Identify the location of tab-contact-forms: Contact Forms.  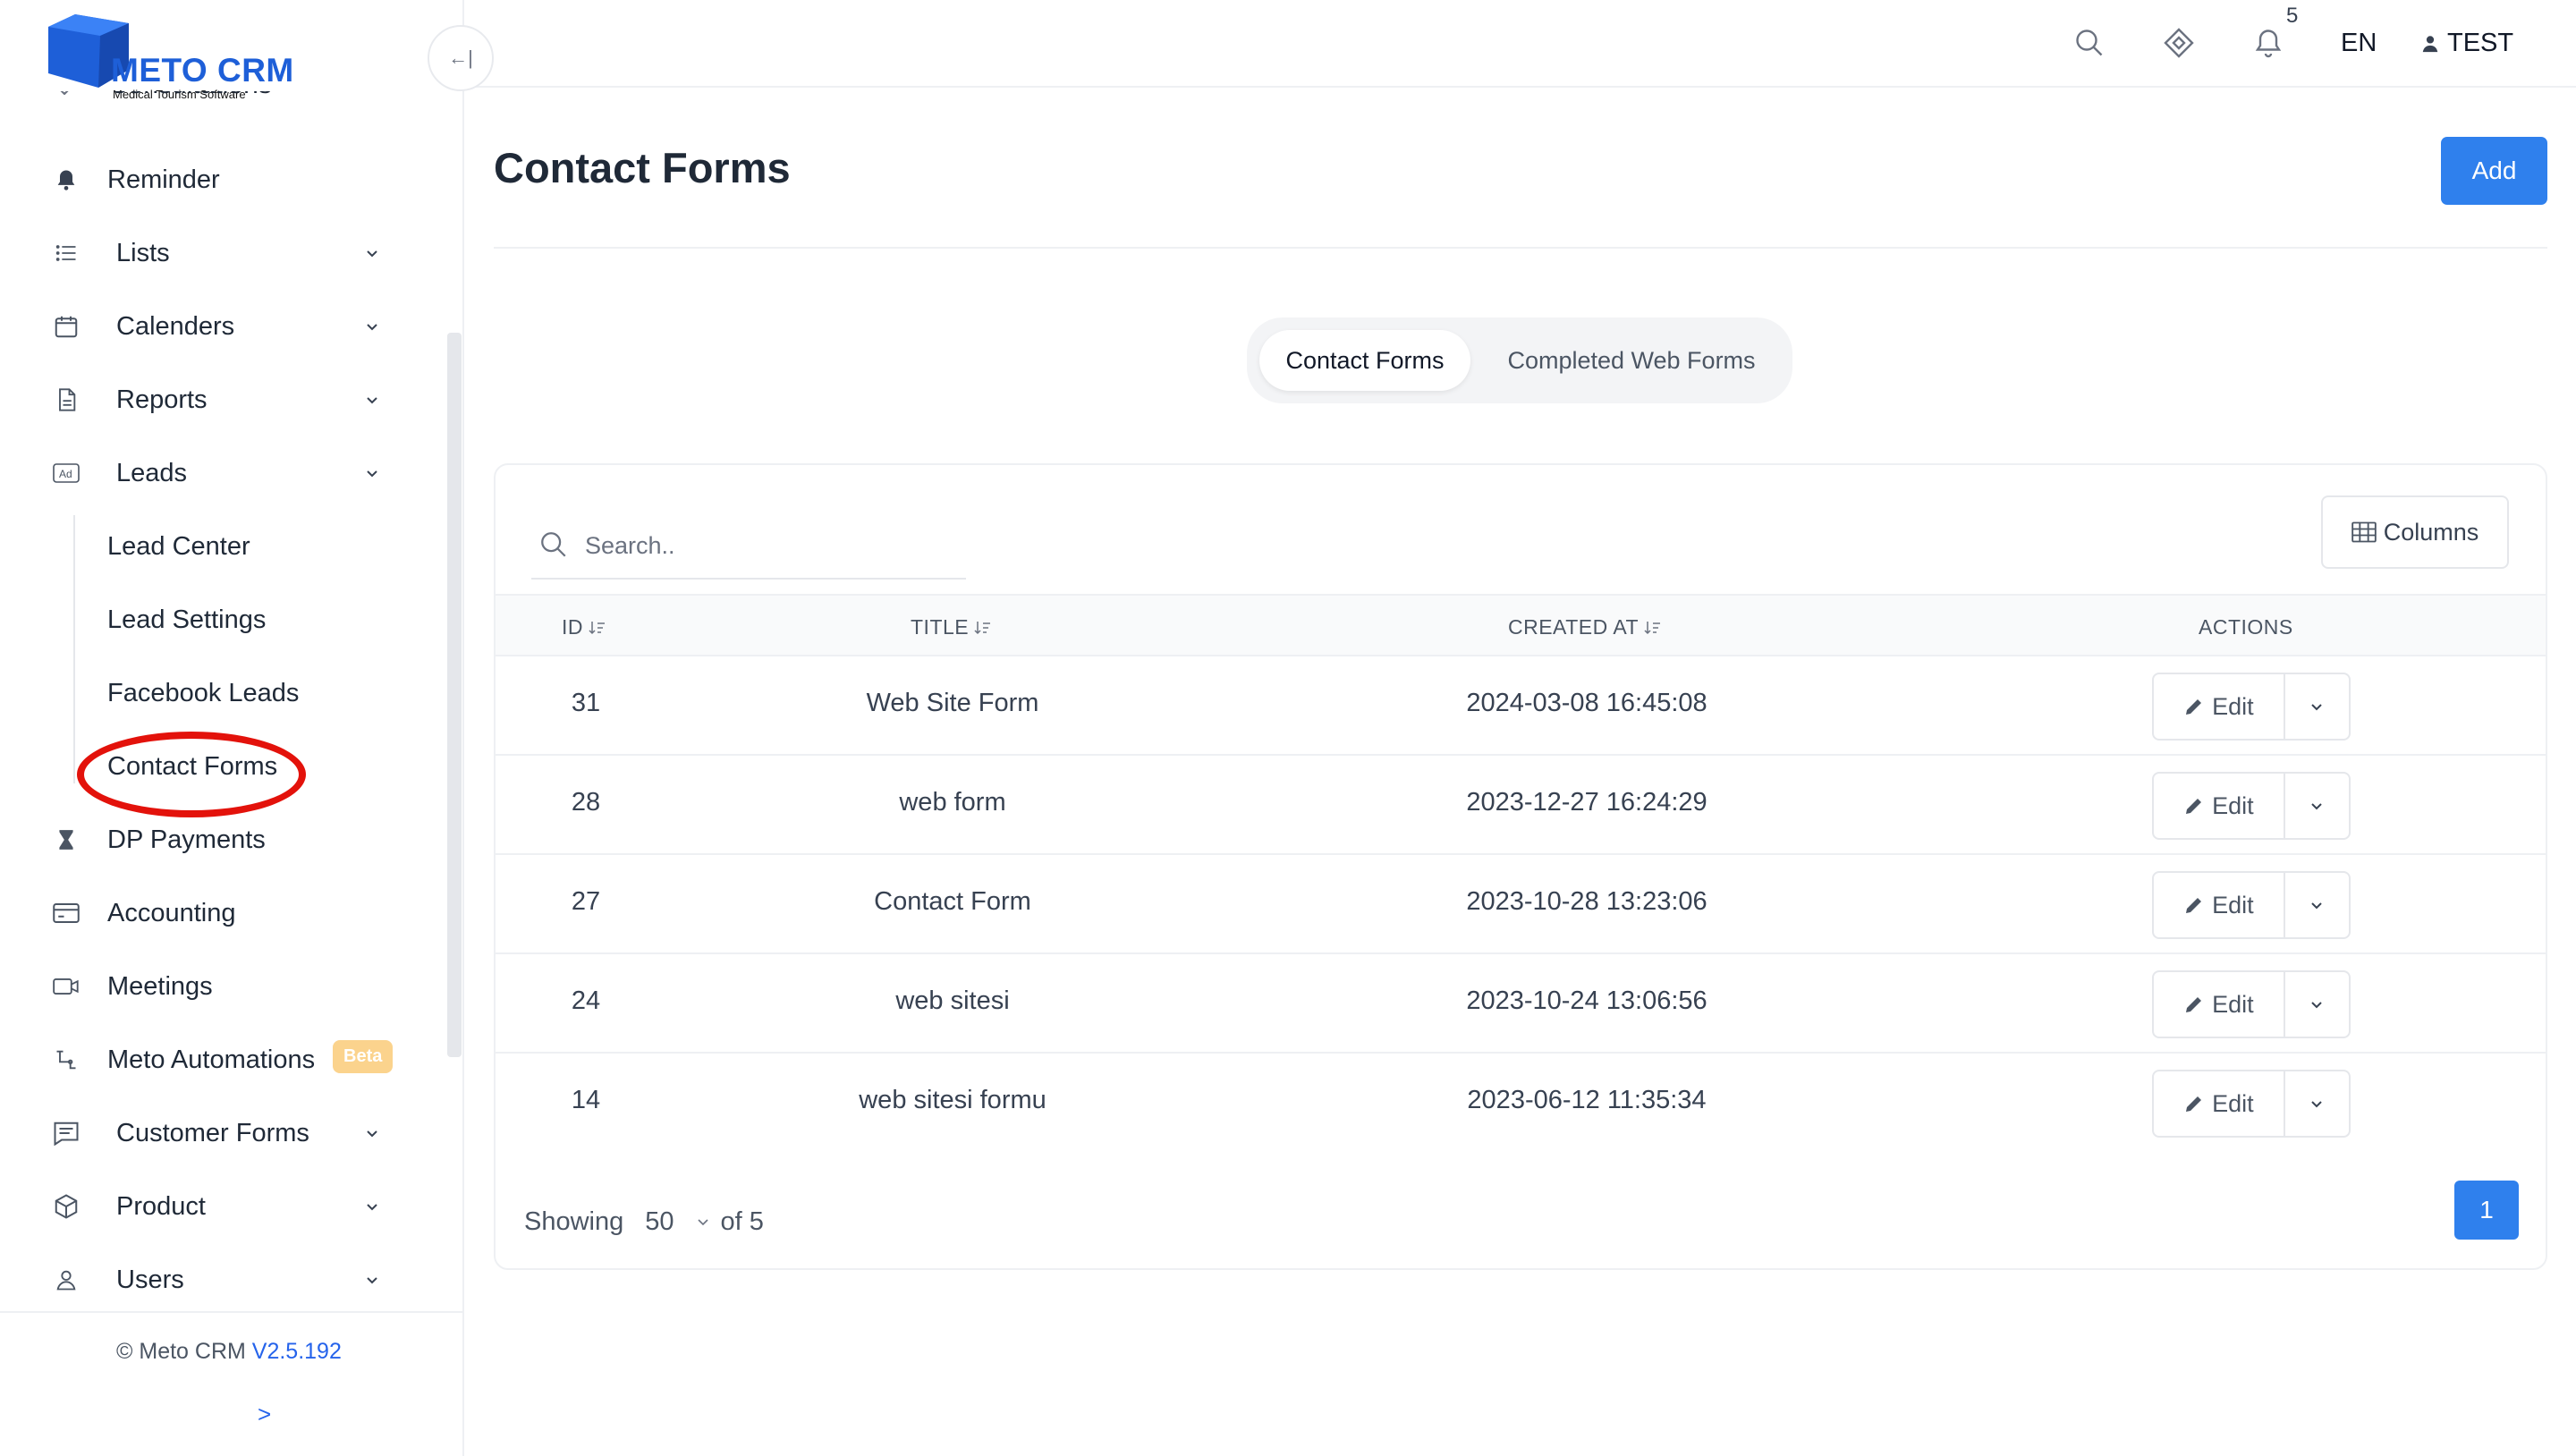
(1364, 360).